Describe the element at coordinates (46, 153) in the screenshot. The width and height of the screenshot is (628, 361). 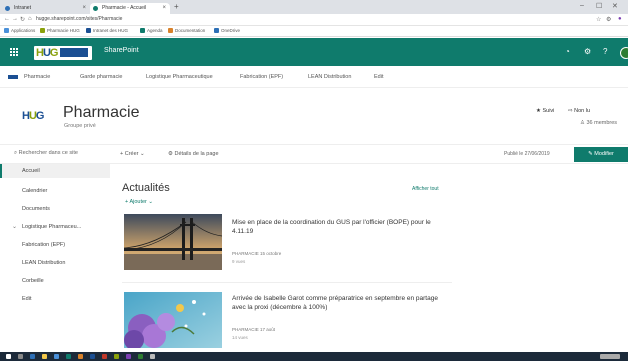
I see `search-input: ⌕ Rechercher dans ce site` at that location.